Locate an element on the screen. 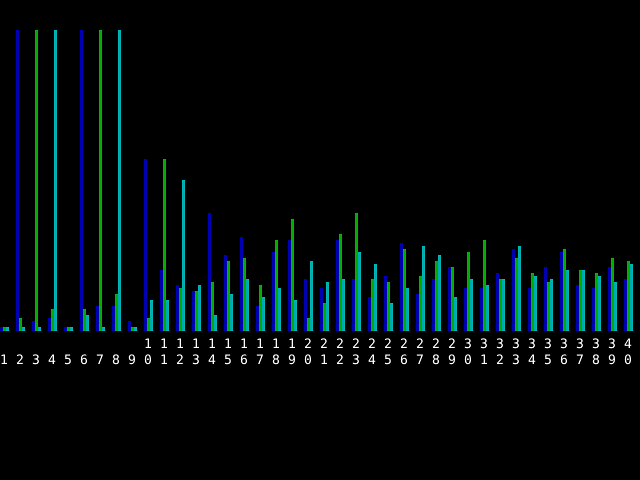  axis-label: 40 is located at coordinates (628, 353).